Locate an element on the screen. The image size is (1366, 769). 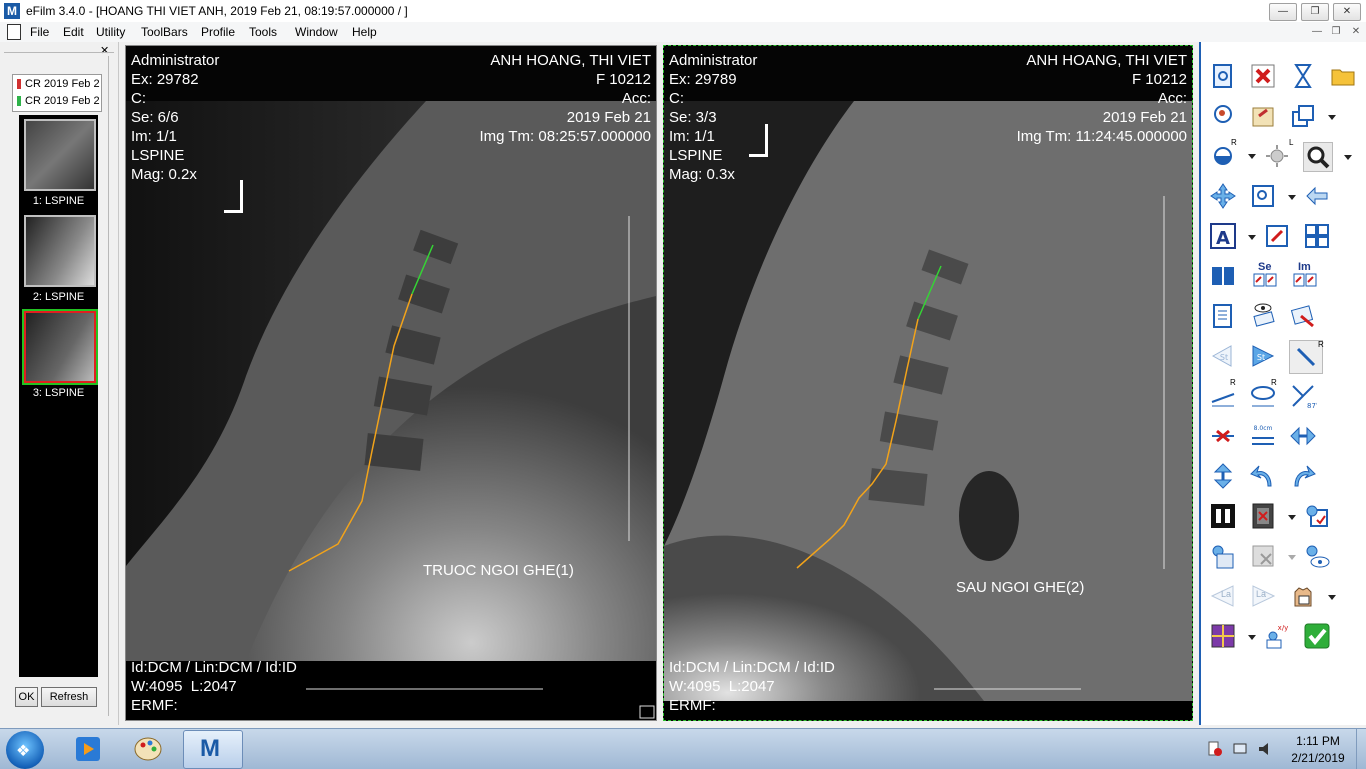
menu-edit: Edit is located at coordinates (73, 32).